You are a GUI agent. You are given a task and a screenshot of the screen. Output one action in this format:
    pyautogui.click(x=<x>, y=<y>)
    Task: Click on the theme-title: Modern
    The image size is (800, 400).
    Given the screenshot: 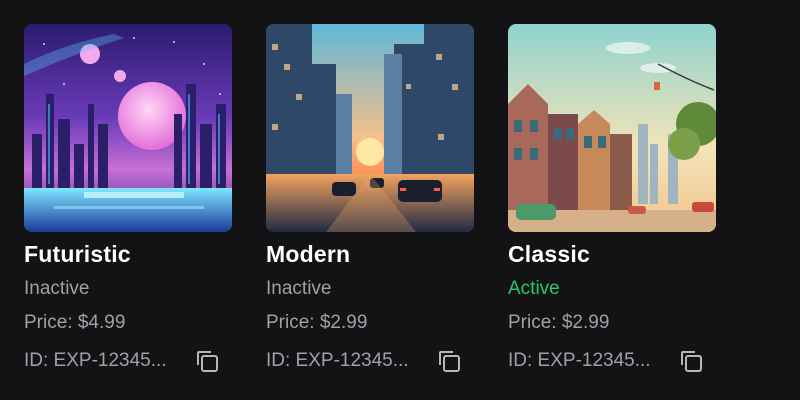 What is the action you would take?
    pyautogui.click(x=308, y=254)
    